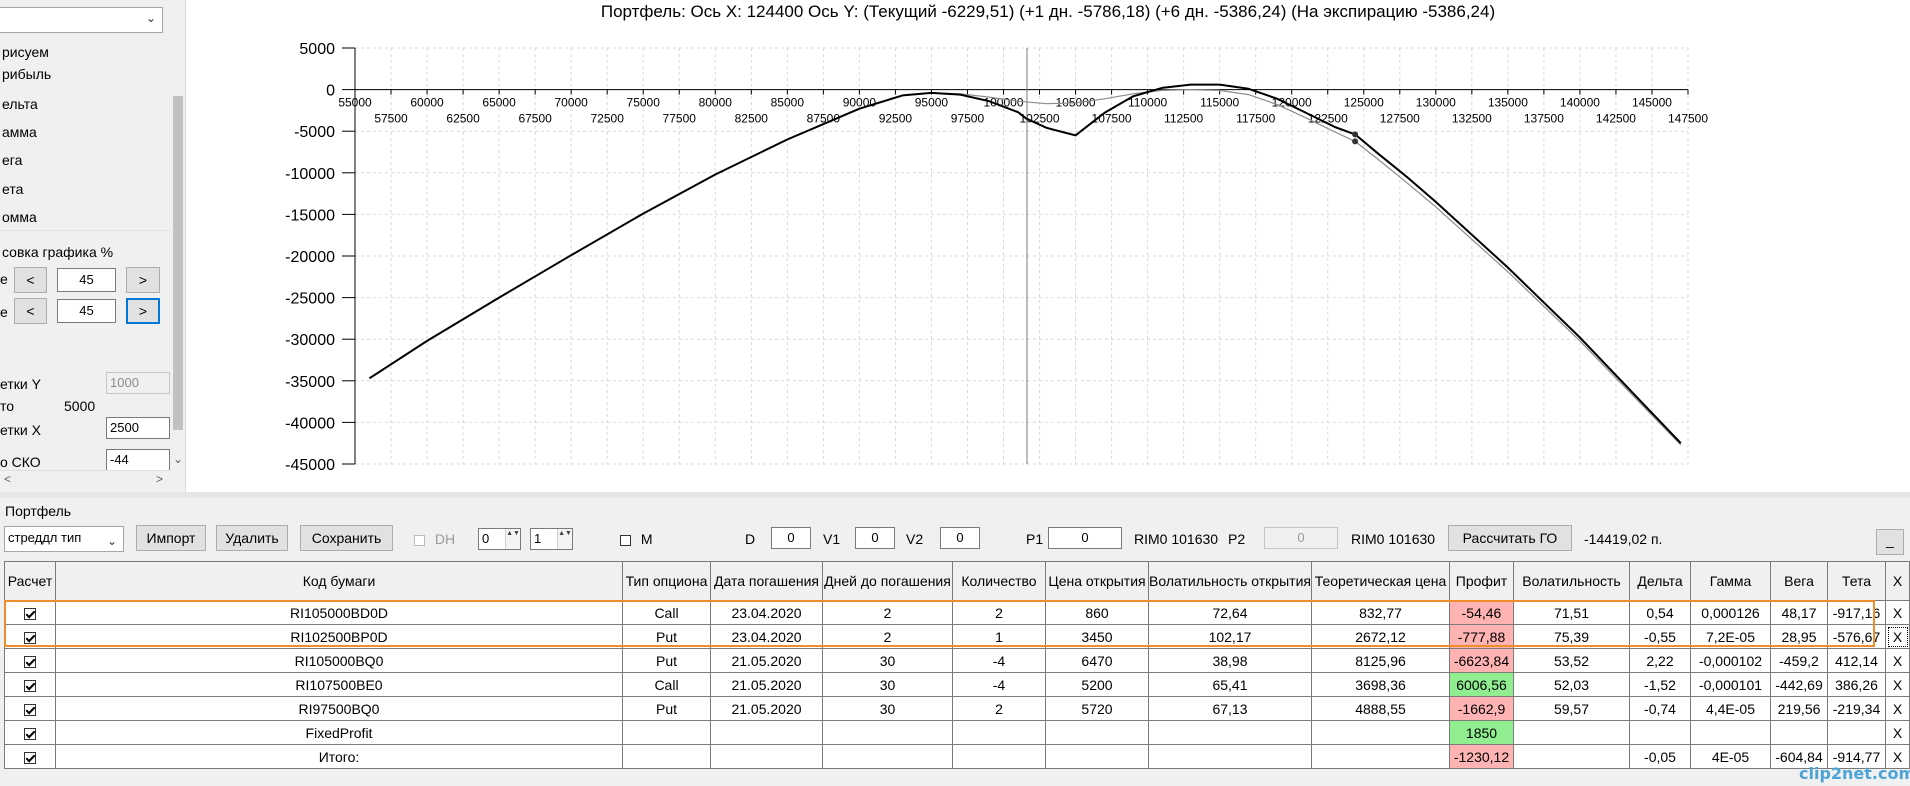 The width and height of the screenshot is (1910, 786). I want to click on cell-vega: 48,17, so click(1799, 612).